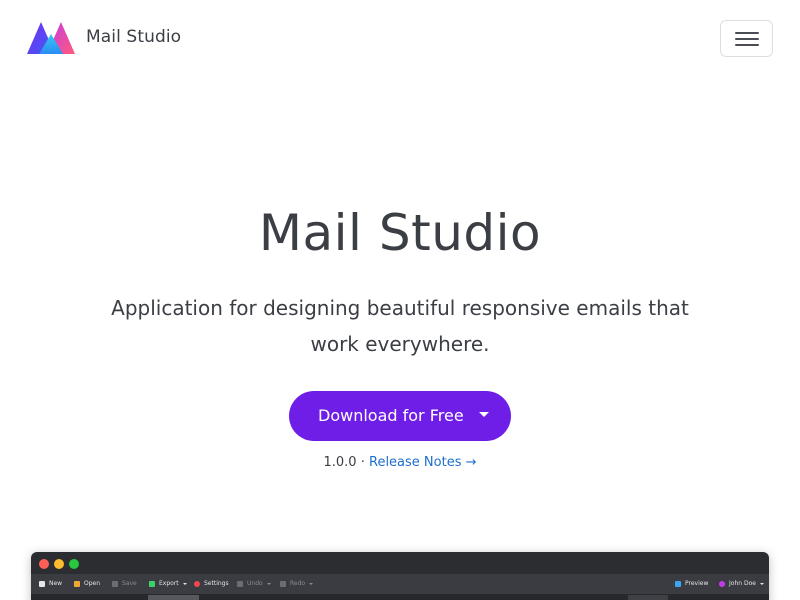  I want to click on preview-undo-label: Undo, so click(255, 583).